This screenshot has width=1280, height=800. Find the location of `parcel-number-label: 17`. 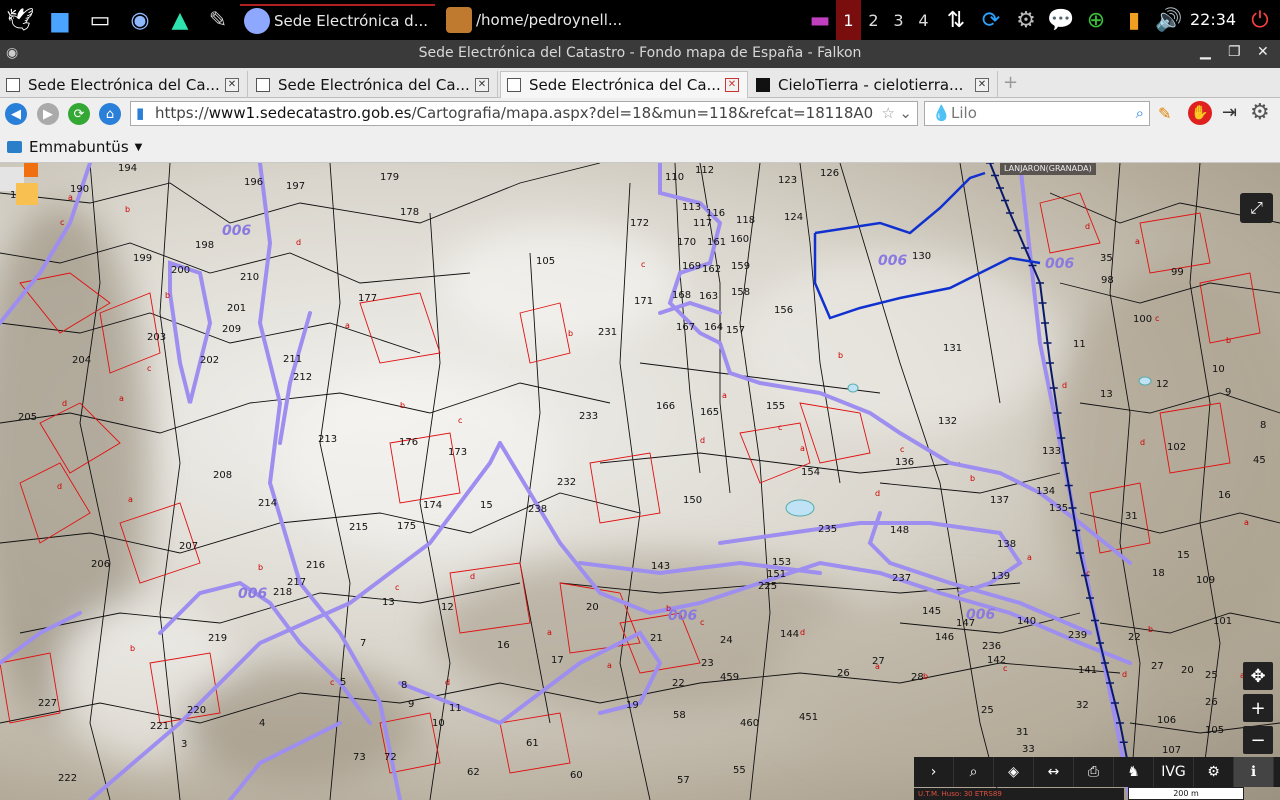

parcel-number-label: 17 is located at coordinates (557, 660).